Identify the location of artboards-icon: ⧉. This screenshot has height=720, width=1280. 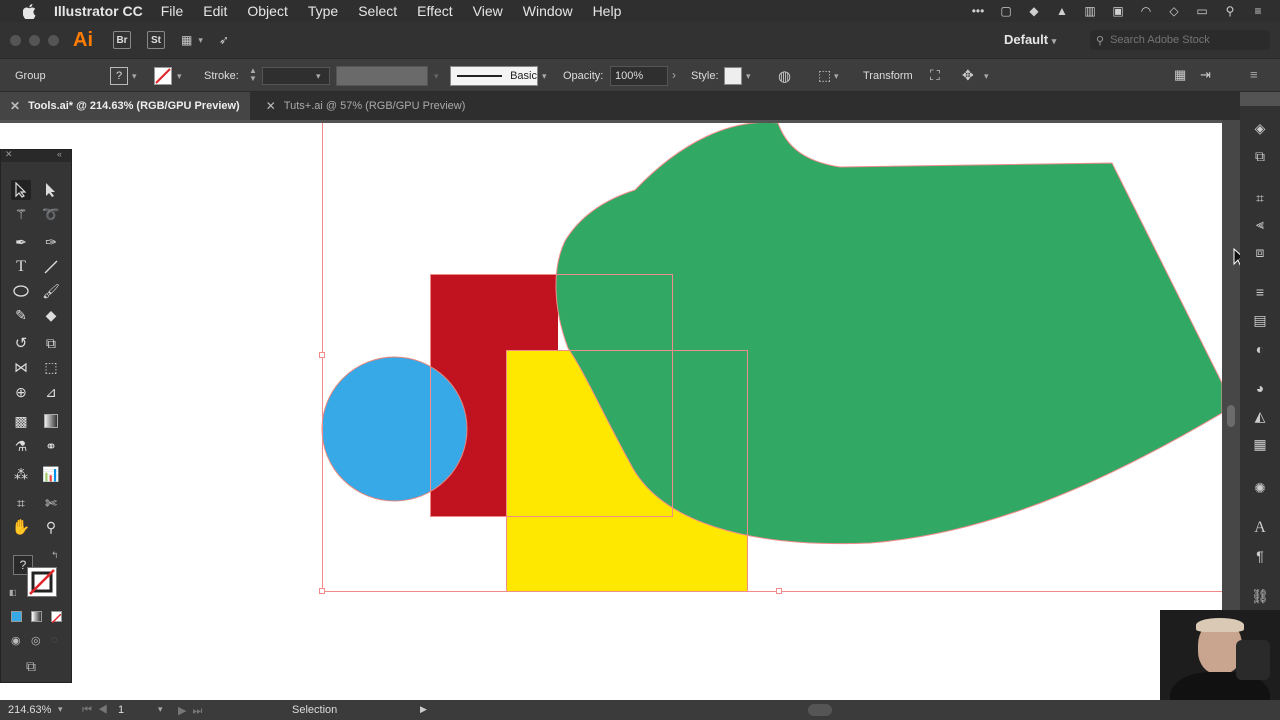
(1260, 156).